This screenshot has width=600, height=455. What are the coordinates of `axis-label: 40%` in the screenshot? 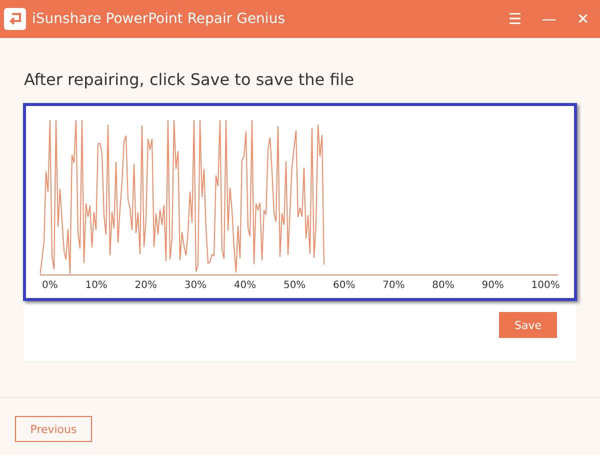 It's located at (245, 285).